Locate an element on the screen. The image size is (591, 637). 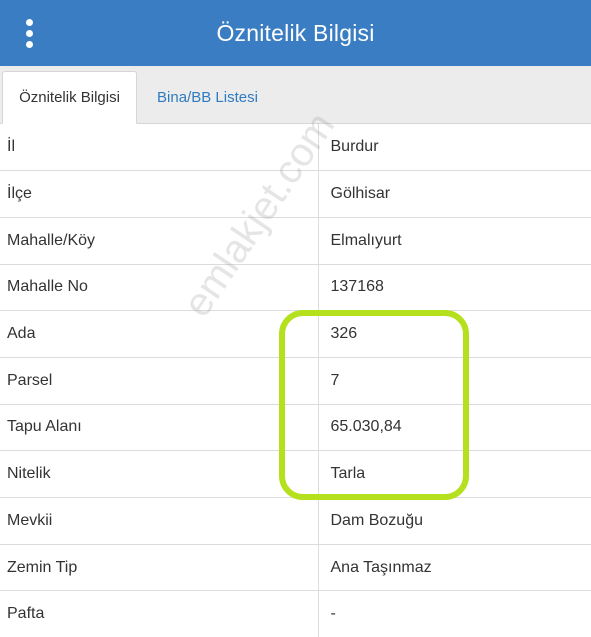
row-value-mevkii: Dam Bozuğu is located at coordinates (454, 521).